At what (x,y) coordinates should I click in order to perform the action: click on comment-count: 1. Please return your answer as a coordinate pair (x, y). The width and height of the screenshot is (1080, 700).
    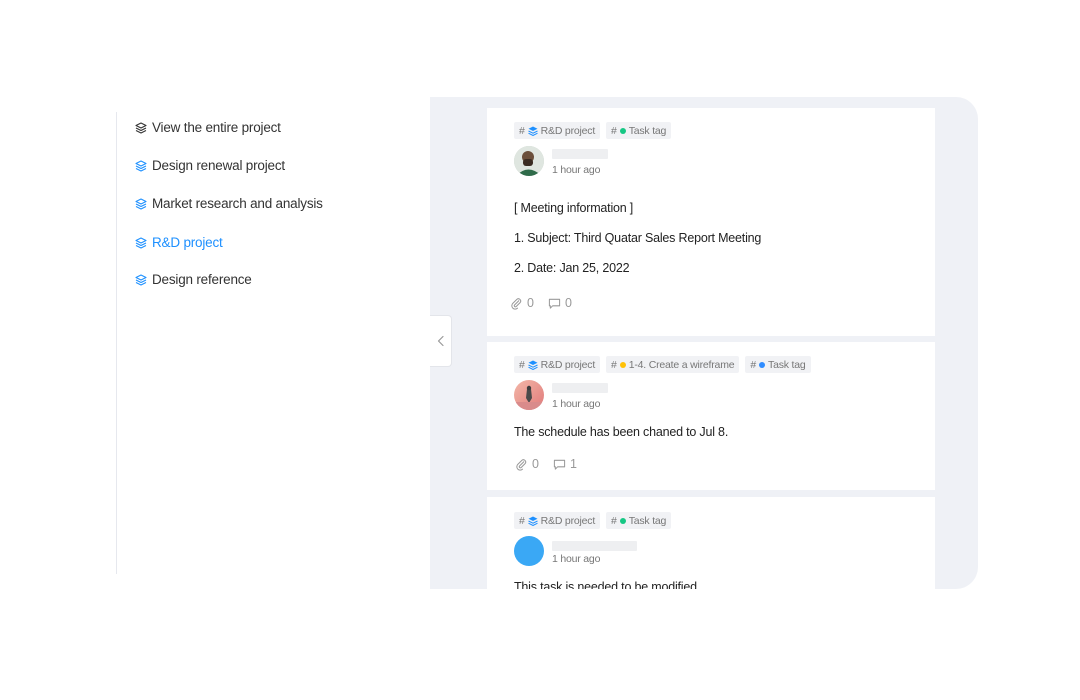
    Looking at the image, I should click on (565, 464).